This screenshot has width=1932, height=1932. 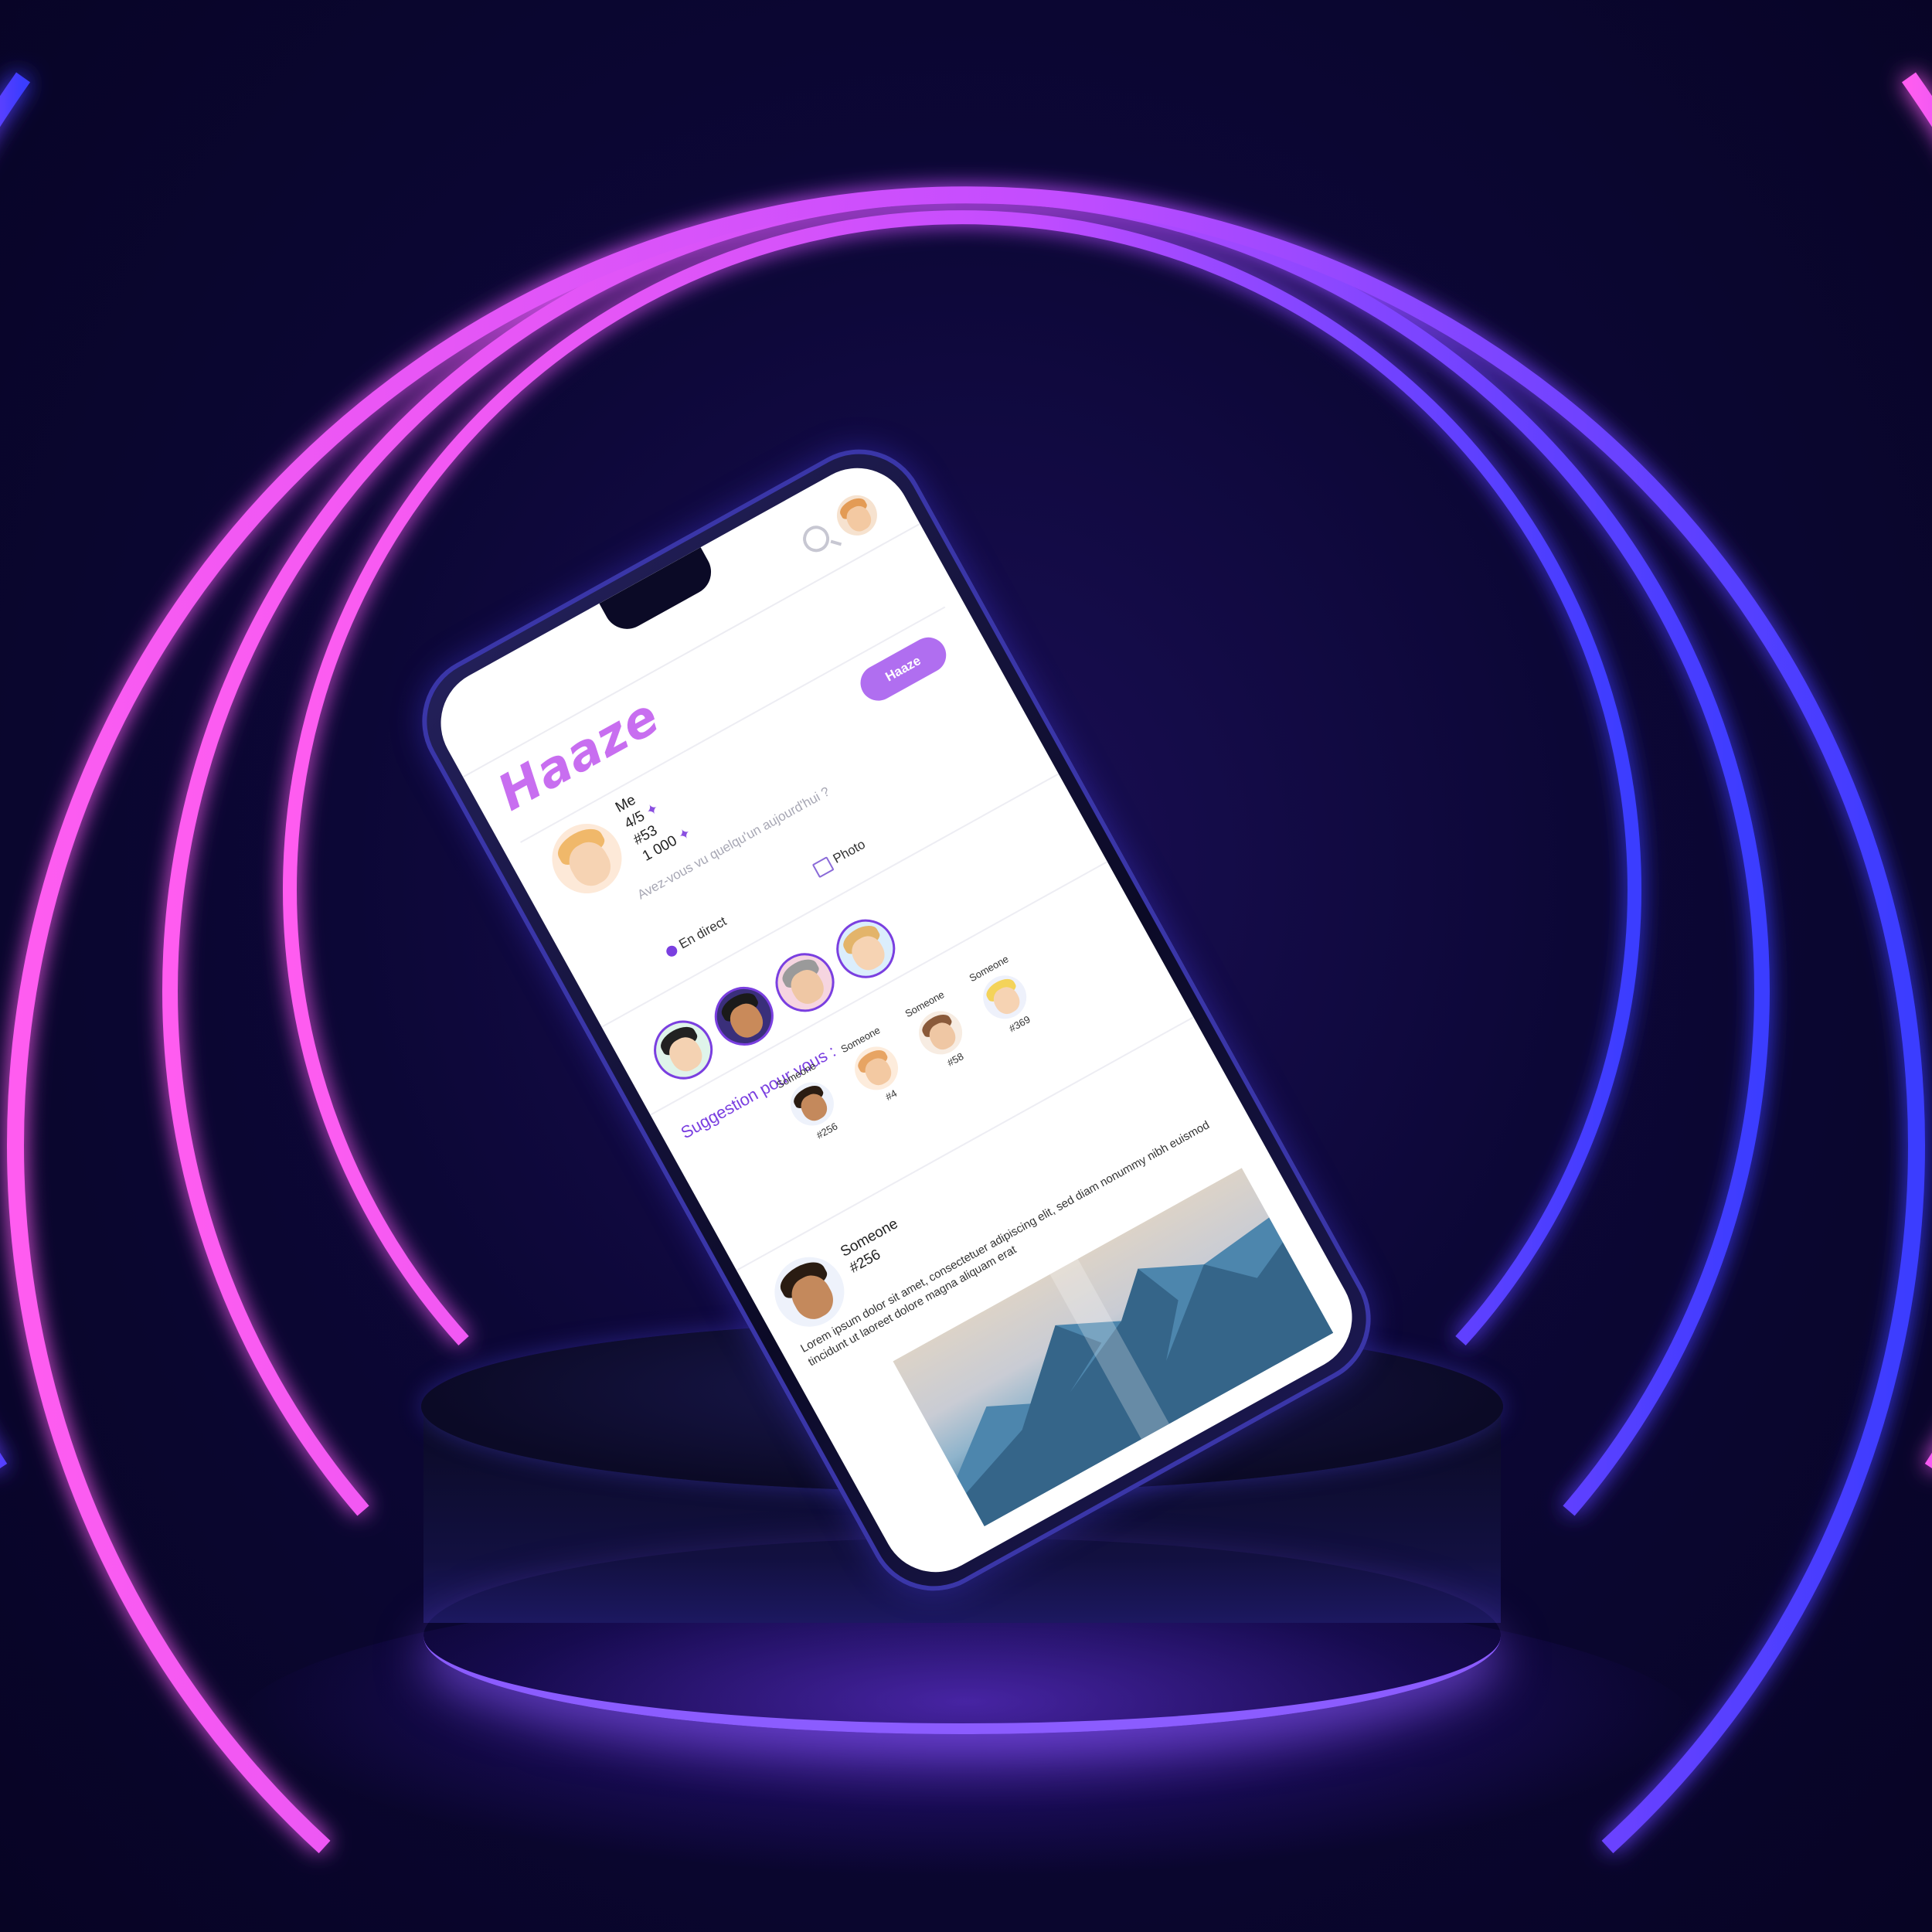 I want to click on post-author: Someone #256, so click(x=874, y=1246).